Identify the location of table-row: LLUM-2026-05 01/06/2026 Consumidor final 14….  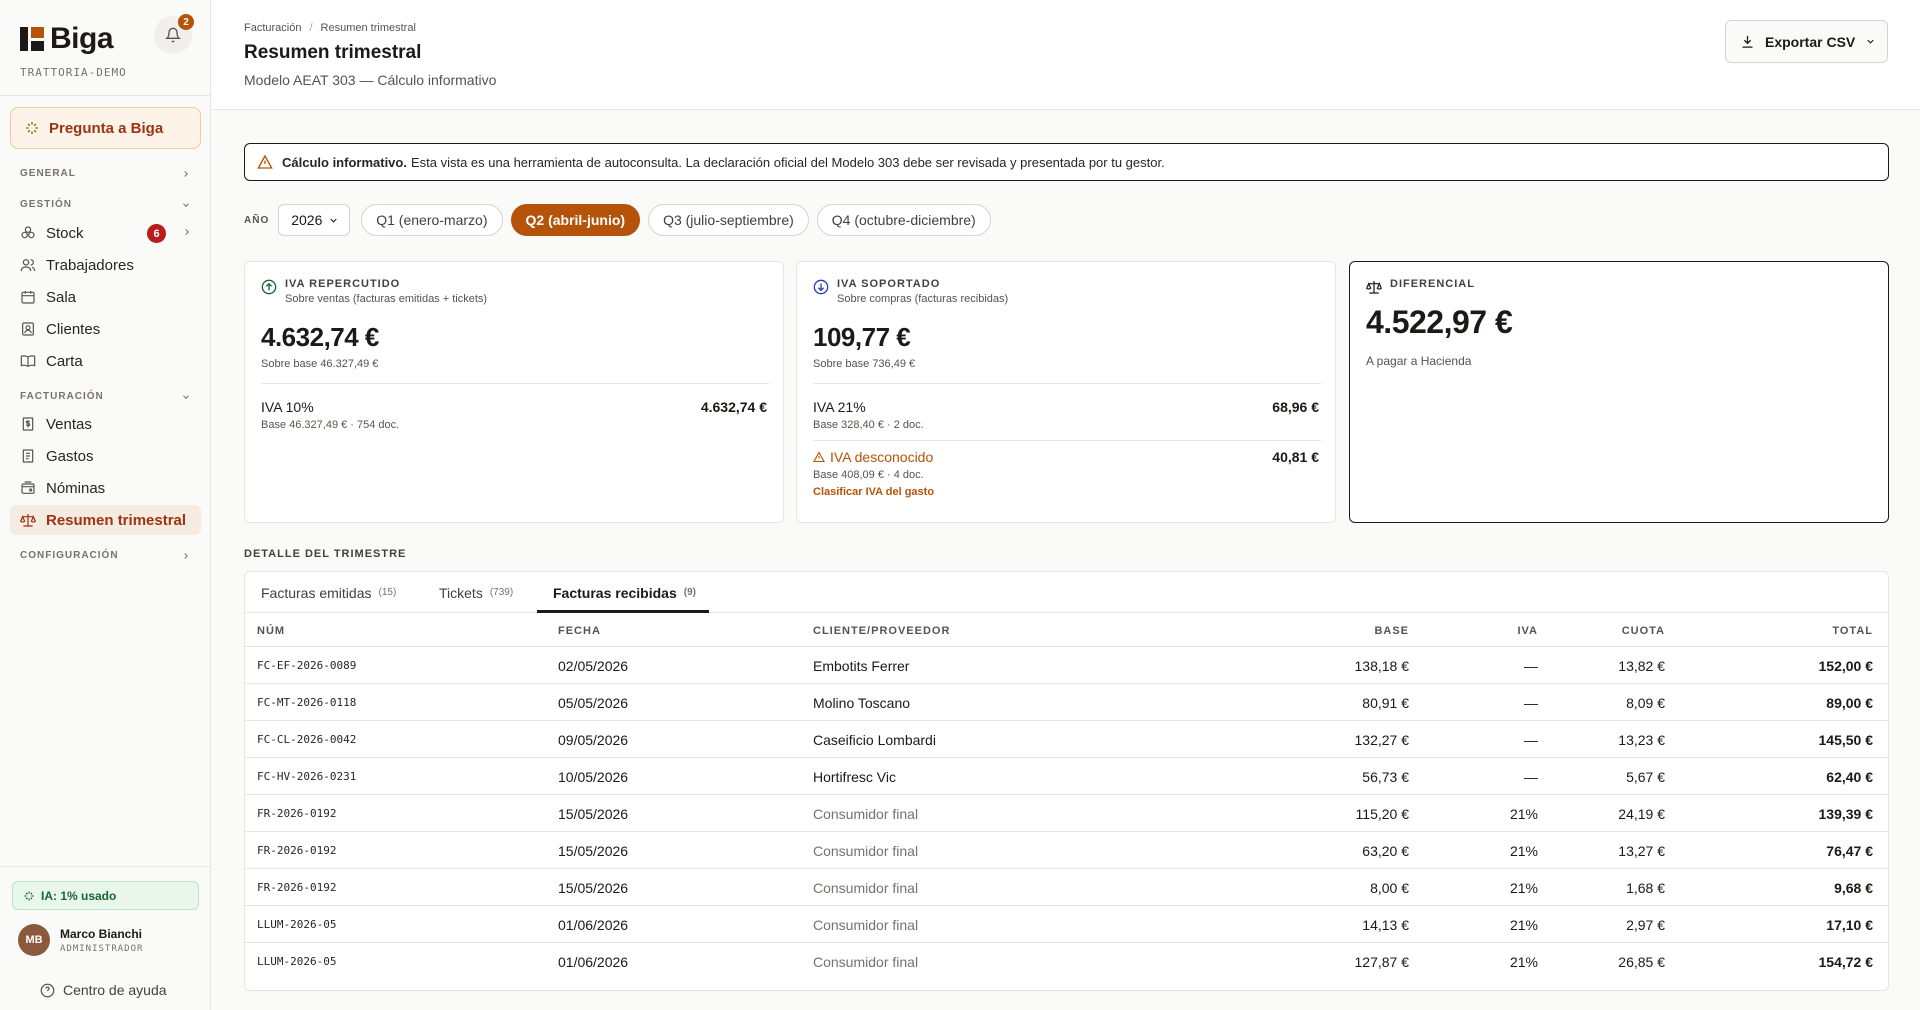
(1066, 924).